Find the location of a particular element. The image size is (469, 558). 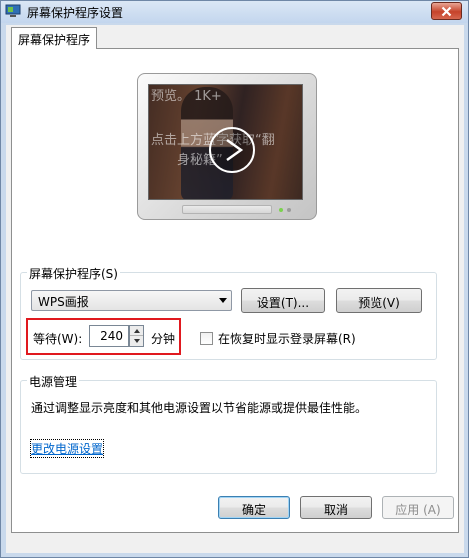

minutes-label: 分钟 is located at coordinates (163, 339).